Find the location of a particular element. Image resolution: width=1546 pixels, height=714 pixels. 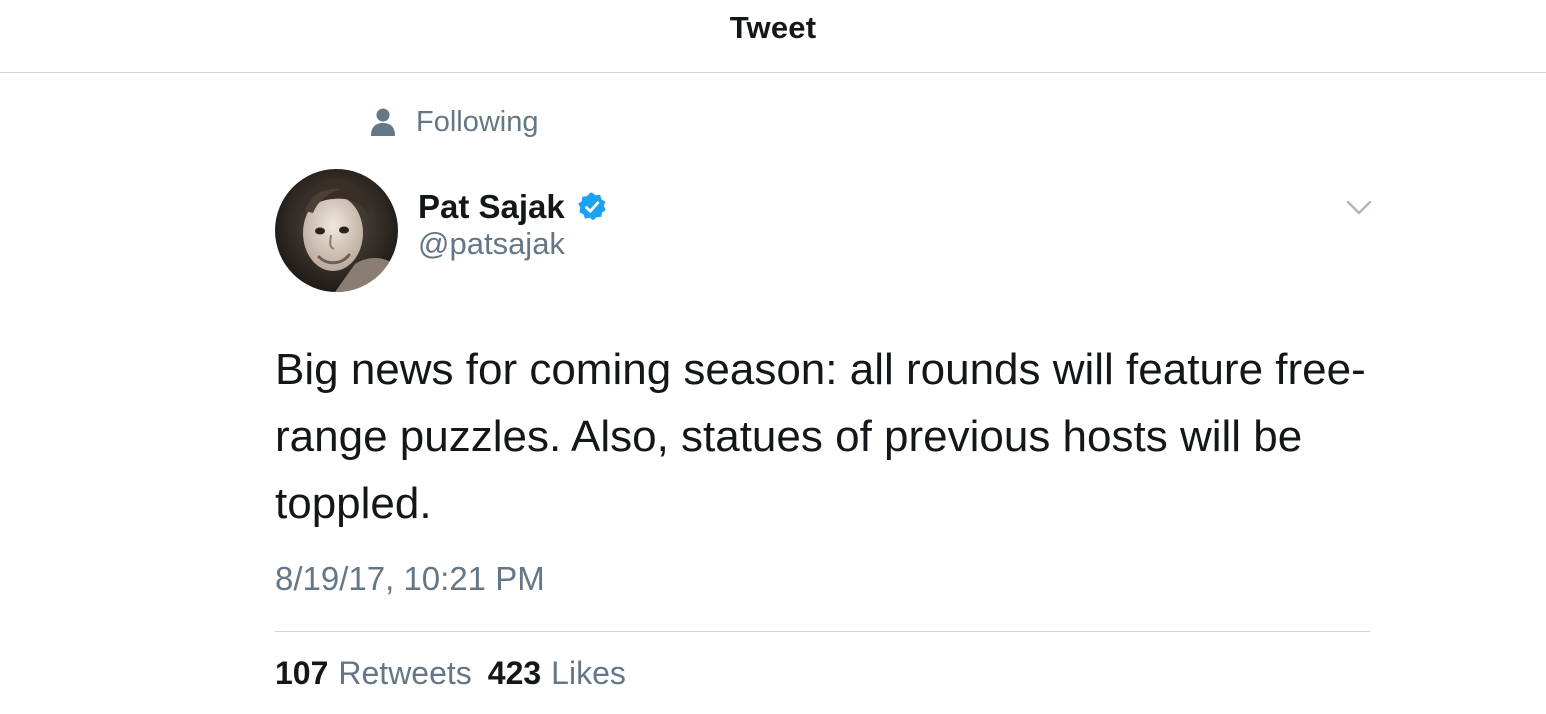

top-bar: Tweet is located at coordinates (773, 36).